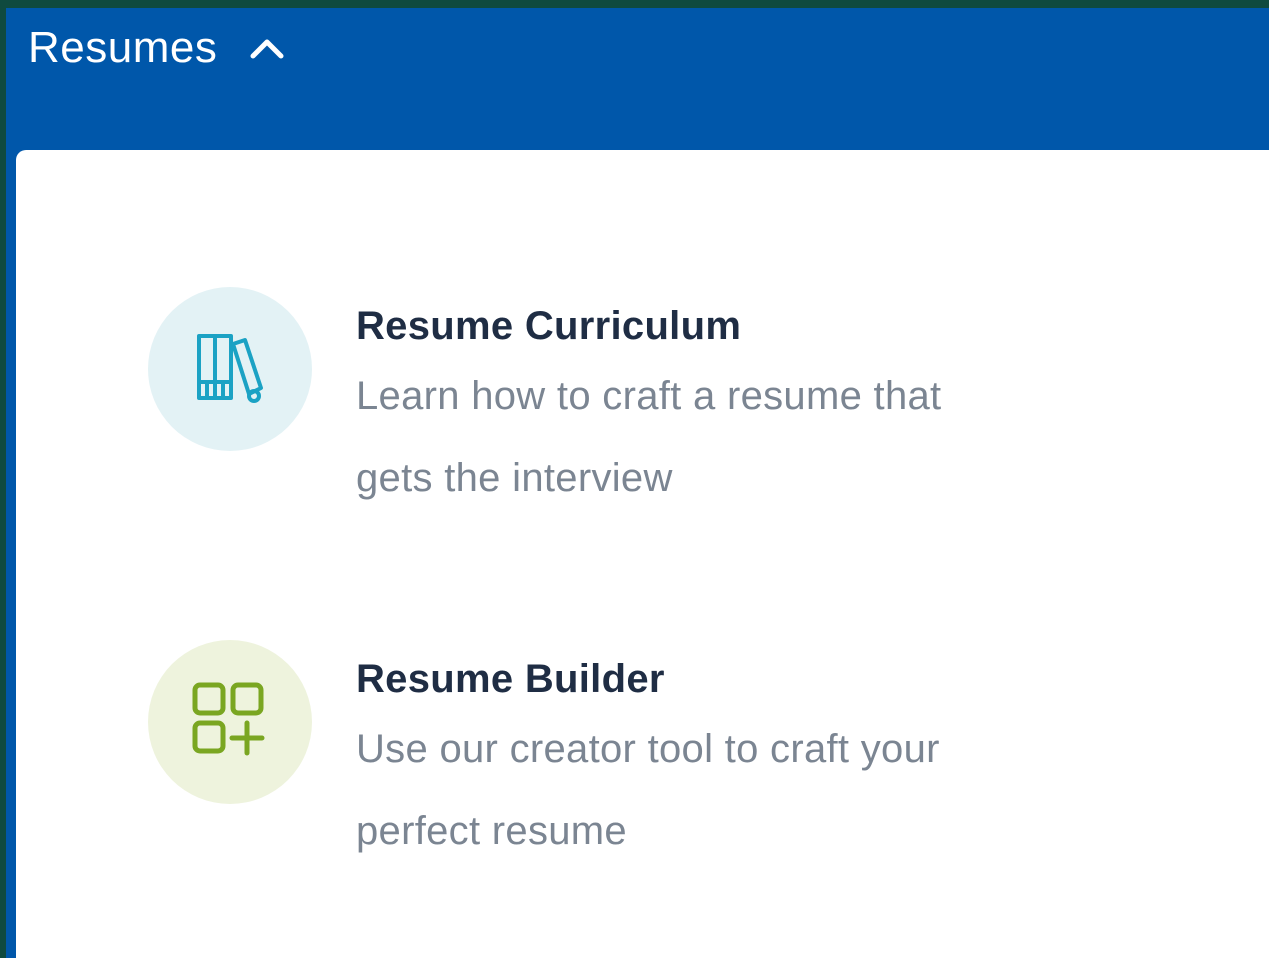 This screenshot has height=958, width=1269. Describe the element at coordinates (510, 679) in the screenshot. I see `resume-builder-title: Resume Builder` at that location.